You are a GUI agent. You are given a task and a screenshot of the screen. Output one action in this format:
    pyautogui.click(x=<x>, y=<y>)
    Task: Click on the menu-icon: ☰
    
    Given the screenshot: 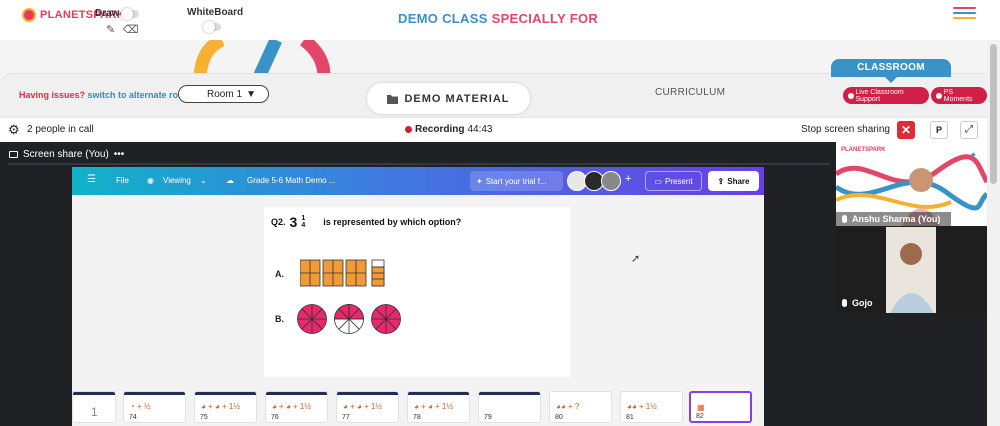 What is the action you would take?
    pyautogui.click(x=91, y=179)
    